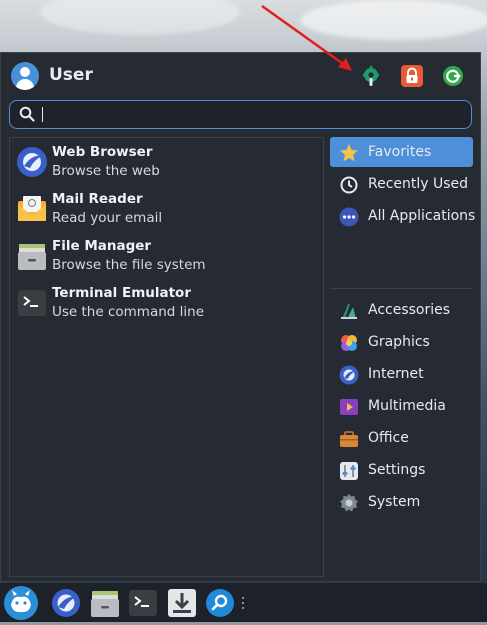  What do you see at coordinates (240, 76) in the screenshot?
I see `menu-header: User` at bounding box center [240, 76].